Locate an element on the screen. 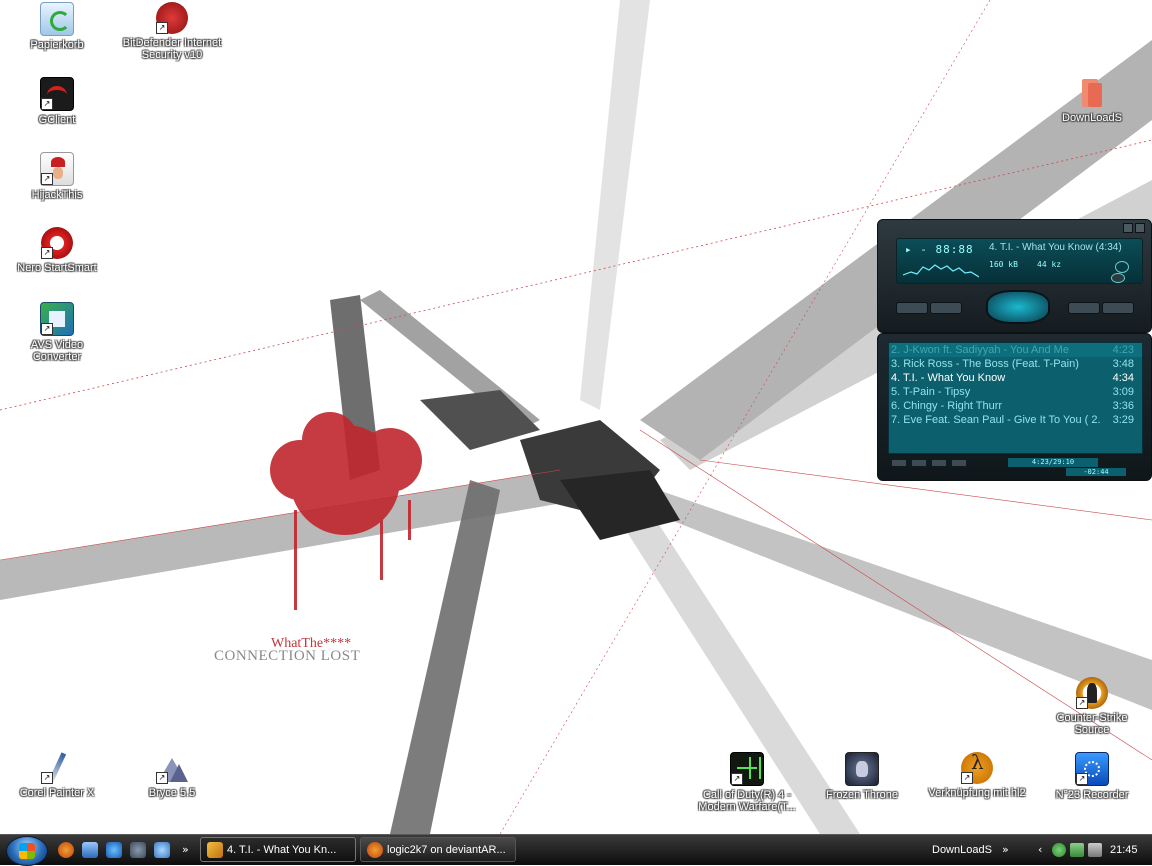 The image size is (1152, 866). windows-logo-icon is located at coordinates (27, 851).